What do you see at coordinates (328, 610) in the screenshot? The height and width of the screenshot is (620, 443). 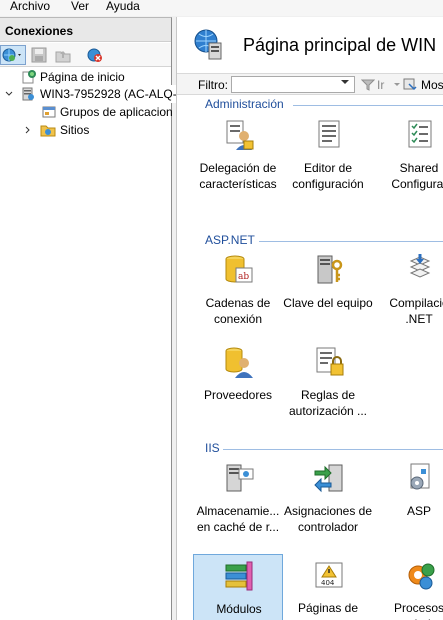 I see `tile-label: Páginas de errores` at bounding box center [328, 610].